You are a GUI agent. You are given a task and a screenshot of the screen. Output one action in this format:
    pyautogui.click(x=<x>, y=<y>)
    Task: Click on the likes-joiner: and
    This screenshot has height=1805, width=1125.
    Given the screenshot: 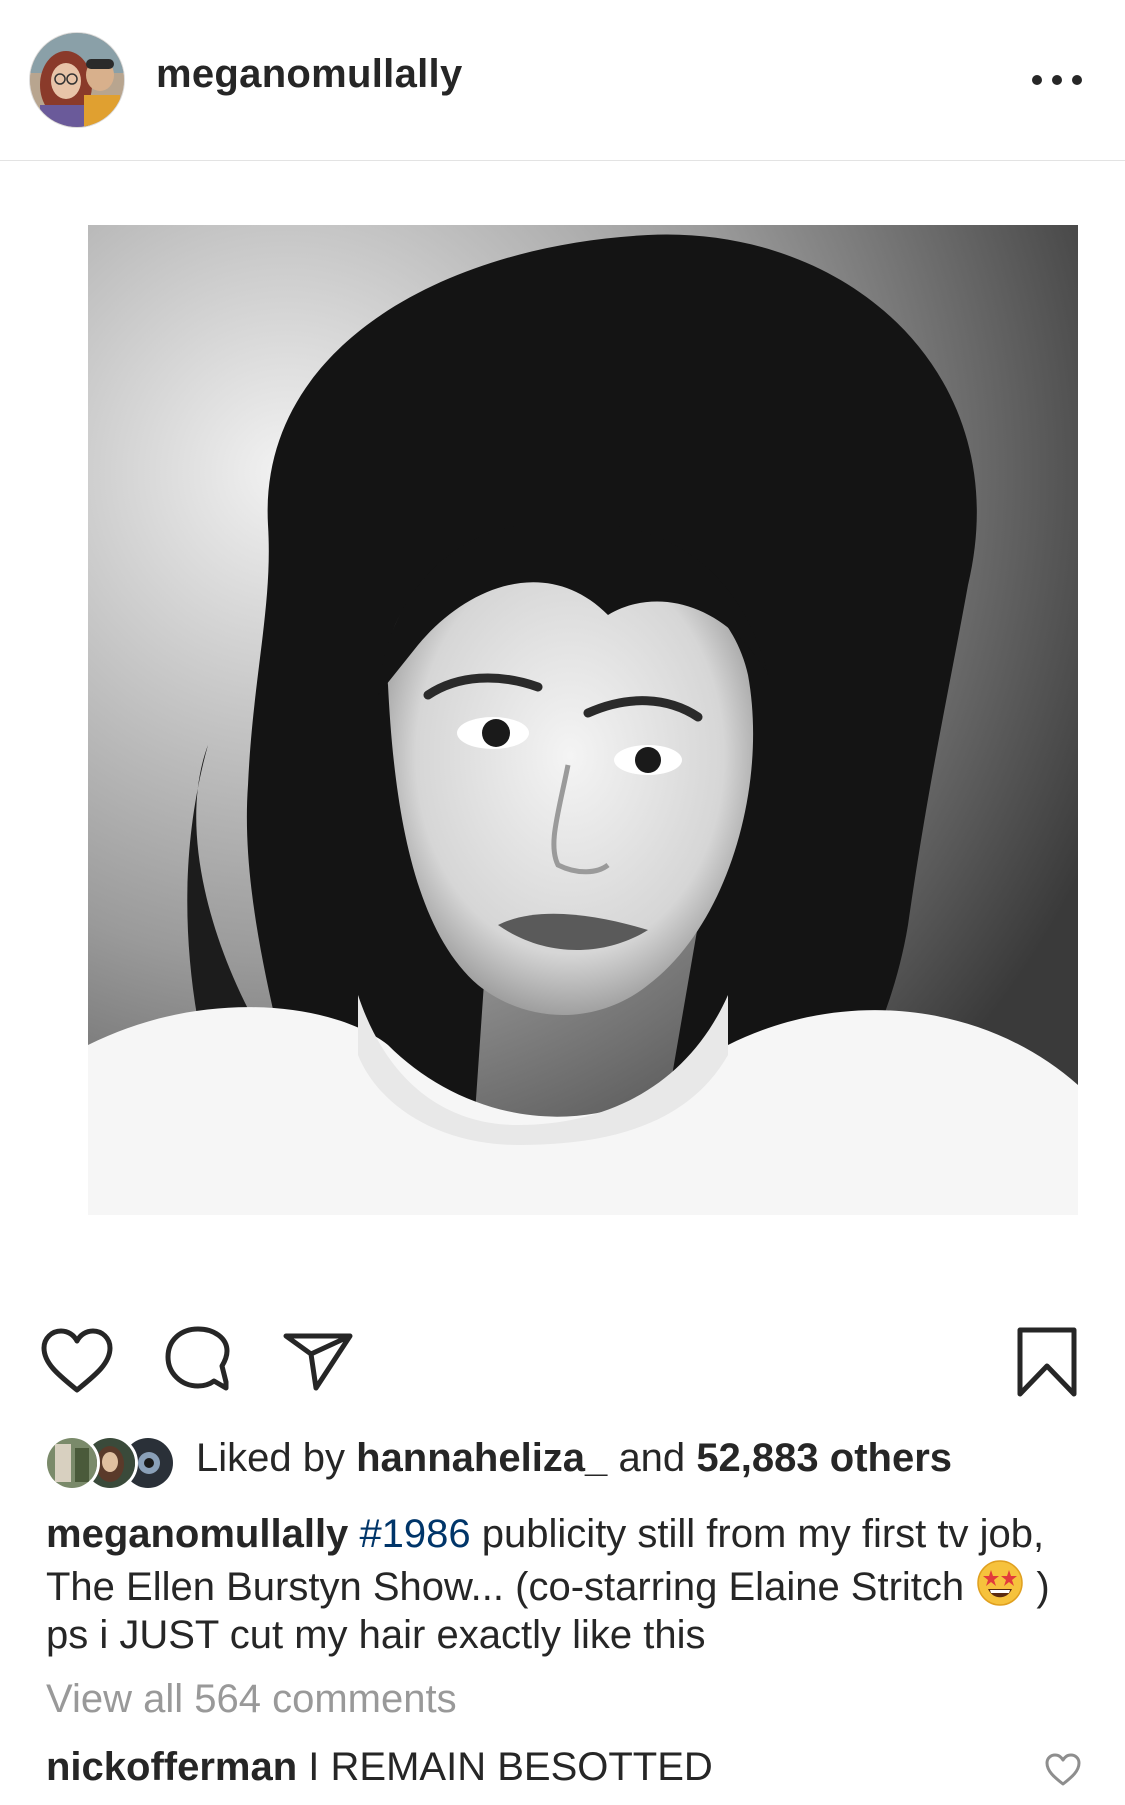 What is the action you would take?
    pyautogui.click(x=652, y=1458)
    